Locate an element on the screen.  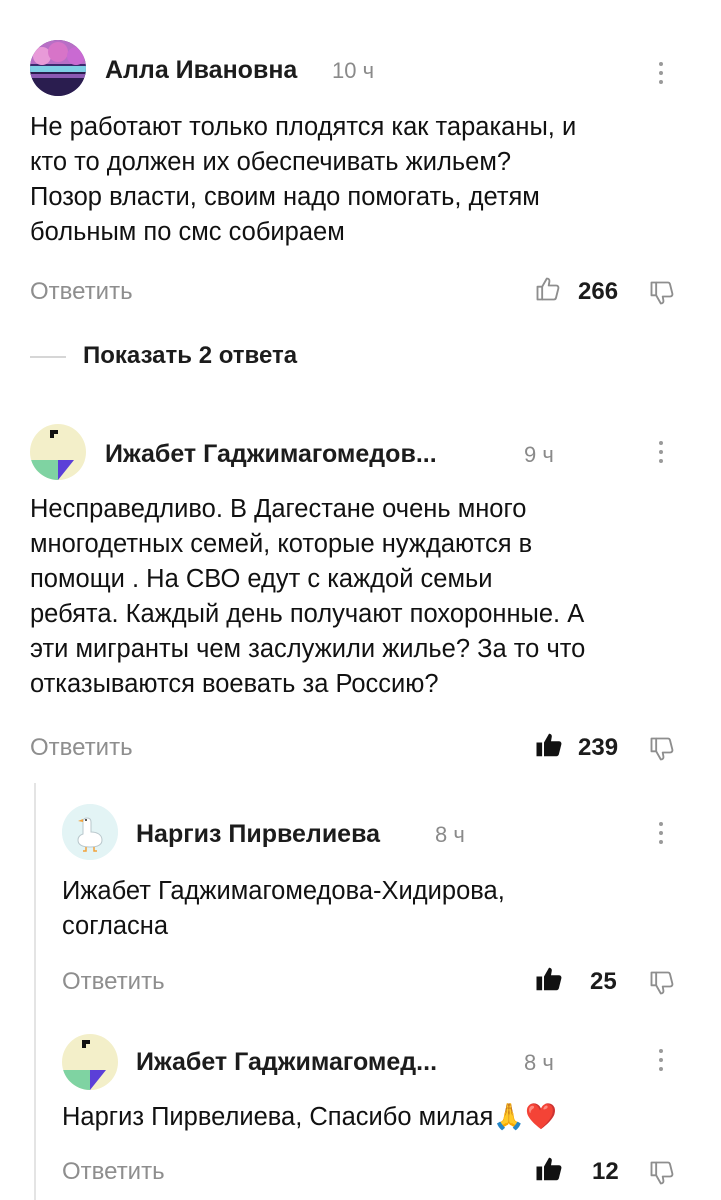
comment-text-line: Позор власти, своим надо помогать, детям is located at coordinates (285, 197).